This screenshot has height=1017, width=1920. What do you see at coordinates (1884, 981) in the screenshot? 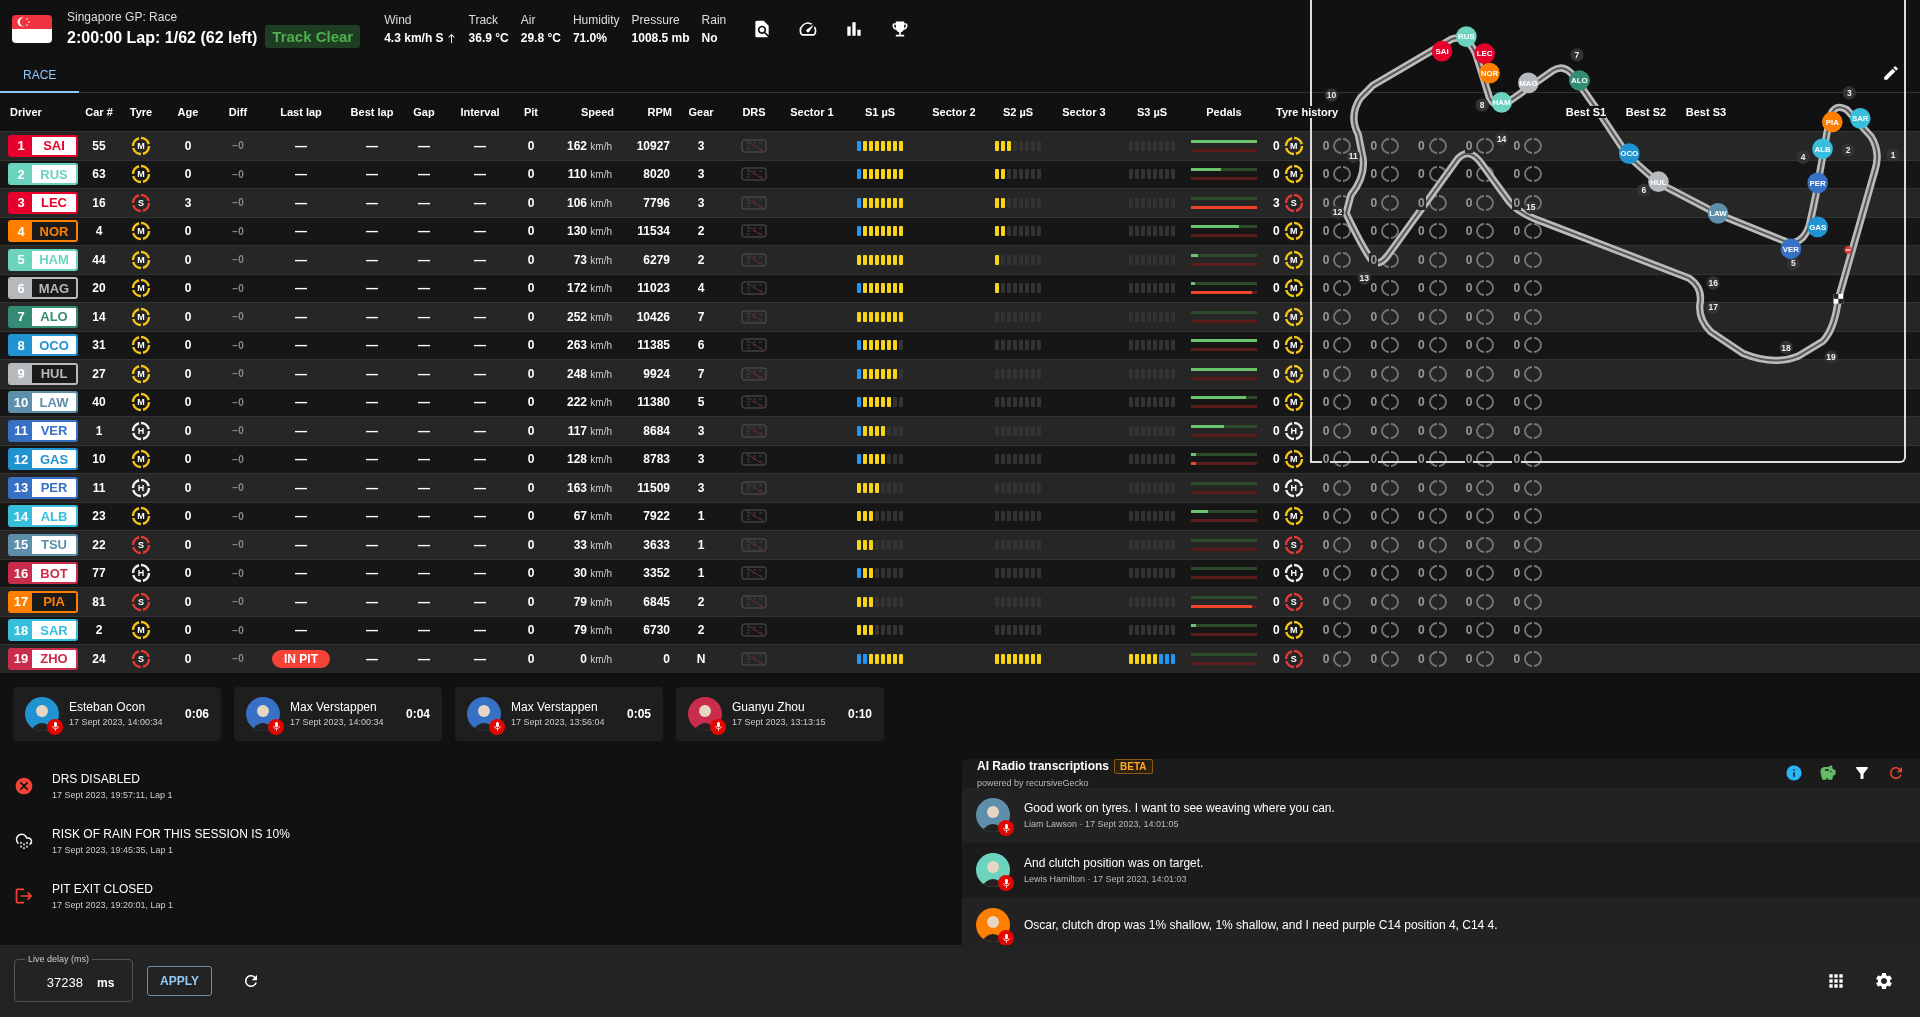
I see `settings-icon` at bounding box center [1884, 981].